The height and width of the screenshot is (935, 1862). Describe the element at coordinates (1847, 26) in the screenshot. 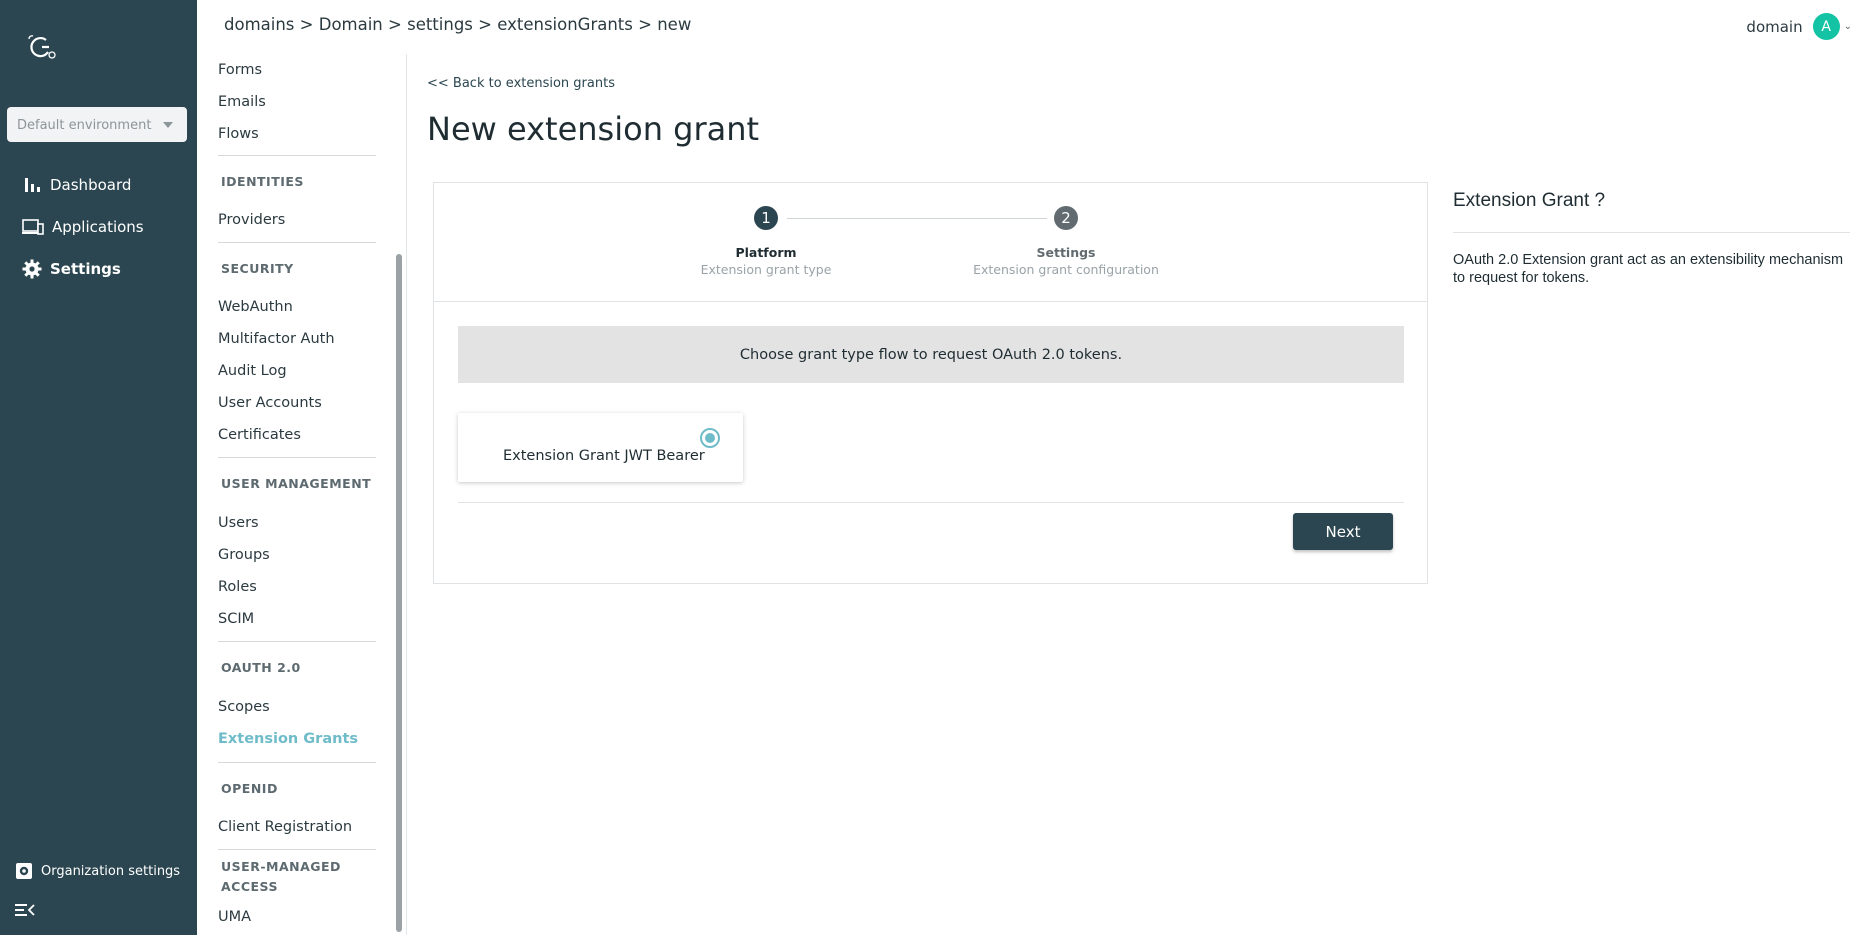

I see `chevron-down-icon: ⌄` at that location.